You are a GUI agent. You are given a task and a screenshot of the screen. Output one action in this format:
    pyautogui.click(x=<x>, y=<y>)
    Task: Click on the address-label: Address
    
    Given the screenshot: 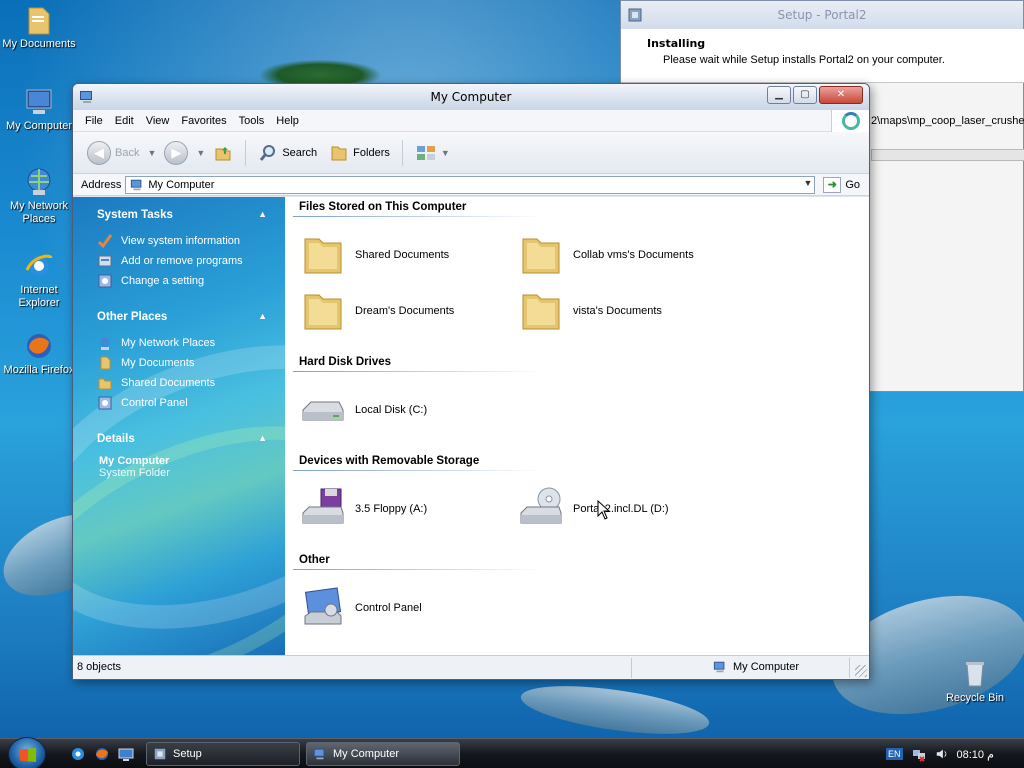 What is the action you would take?
    pyautogui.click(x=101, y=184)
    